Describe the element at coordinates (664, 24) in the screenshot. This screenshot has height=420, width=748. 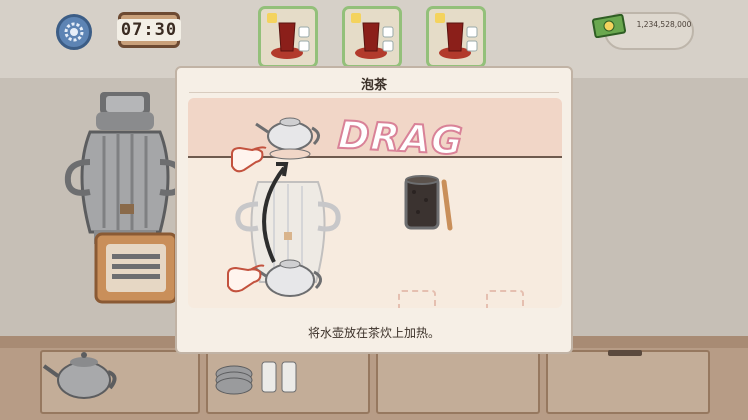
I see `money-amount: 1,234,528,000` at that location.